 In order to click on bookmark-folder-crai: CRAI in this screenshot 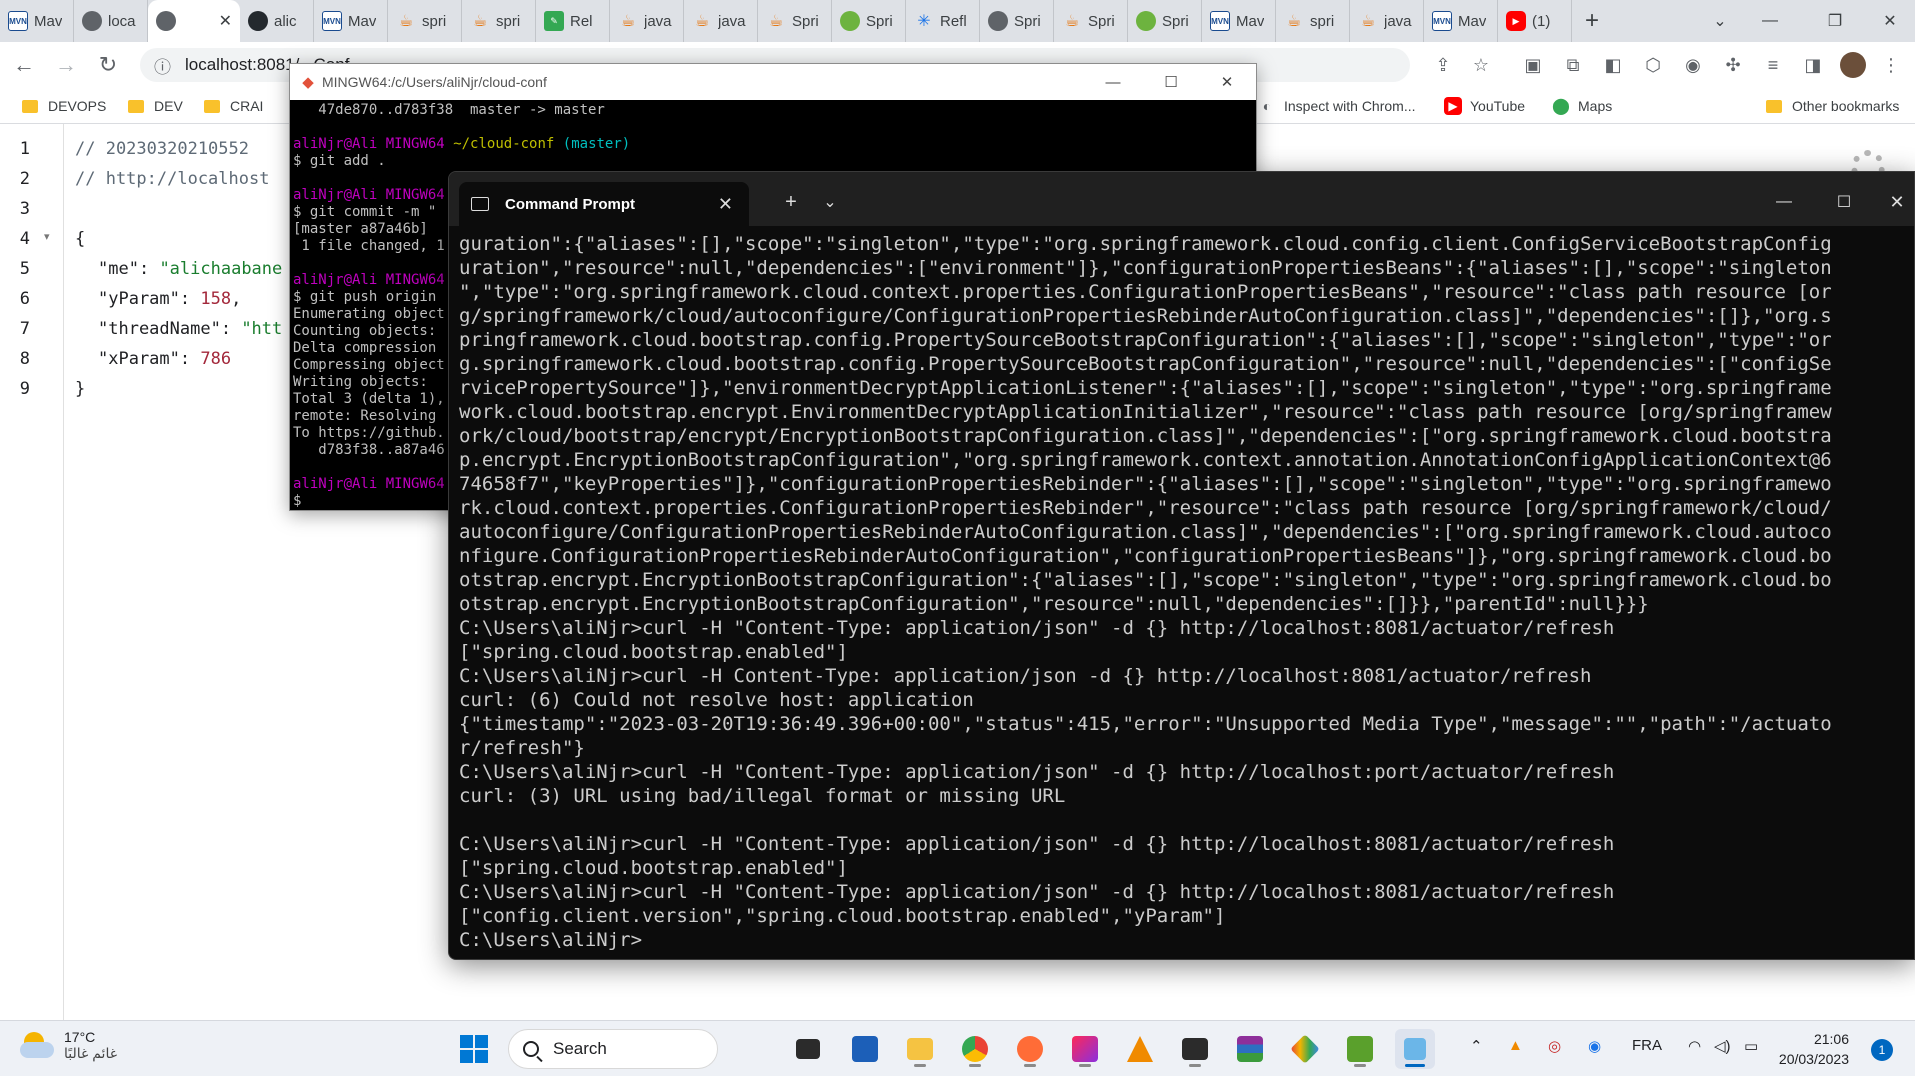, I will do `click(233, 106)`.